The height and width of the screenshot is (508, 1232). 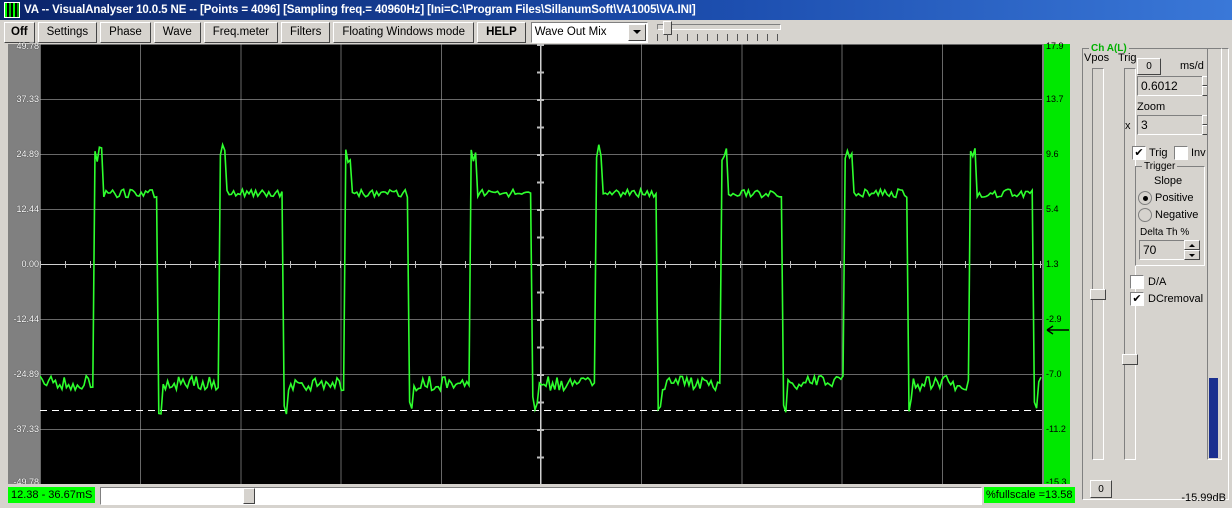 I want to click on deltath-label: Delta Th %, so click(x=1165, y=232).